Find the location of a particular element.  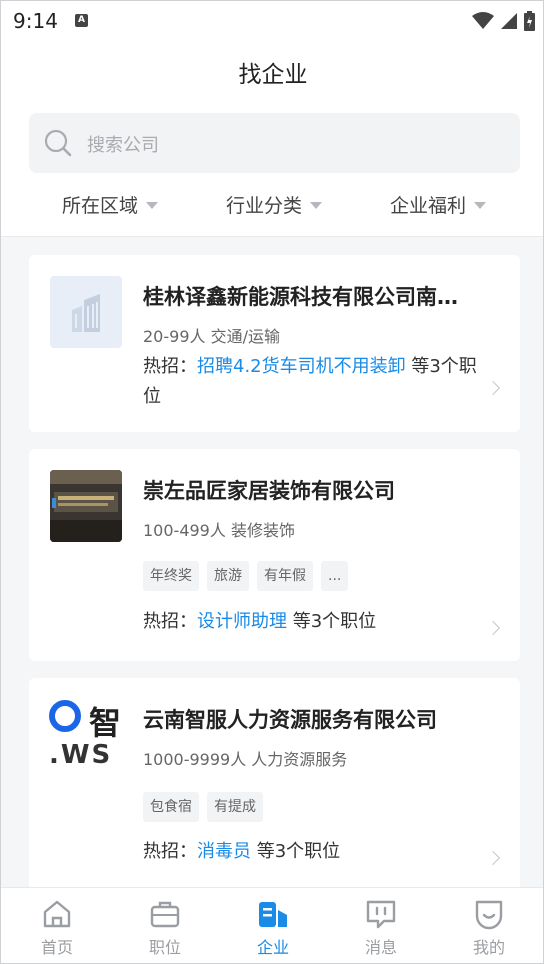

filter-industry-label: 行业分类 is located at coordinates (264, 206).